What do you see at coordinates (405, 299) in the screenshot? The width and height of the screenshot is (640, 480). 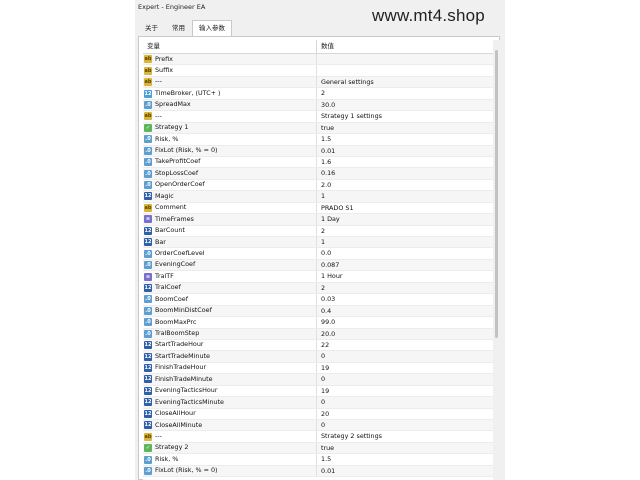 I see `value-cell: 0.03` at bounding box center [405, 299].